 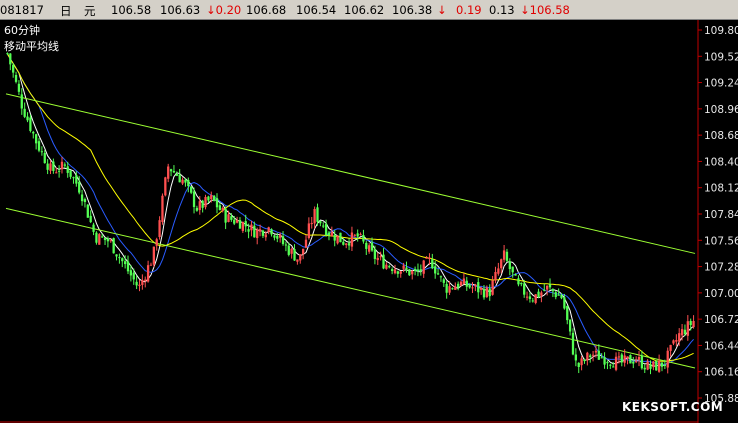 I want to click on quote-value: 106.54, so click(x=316, y=10).